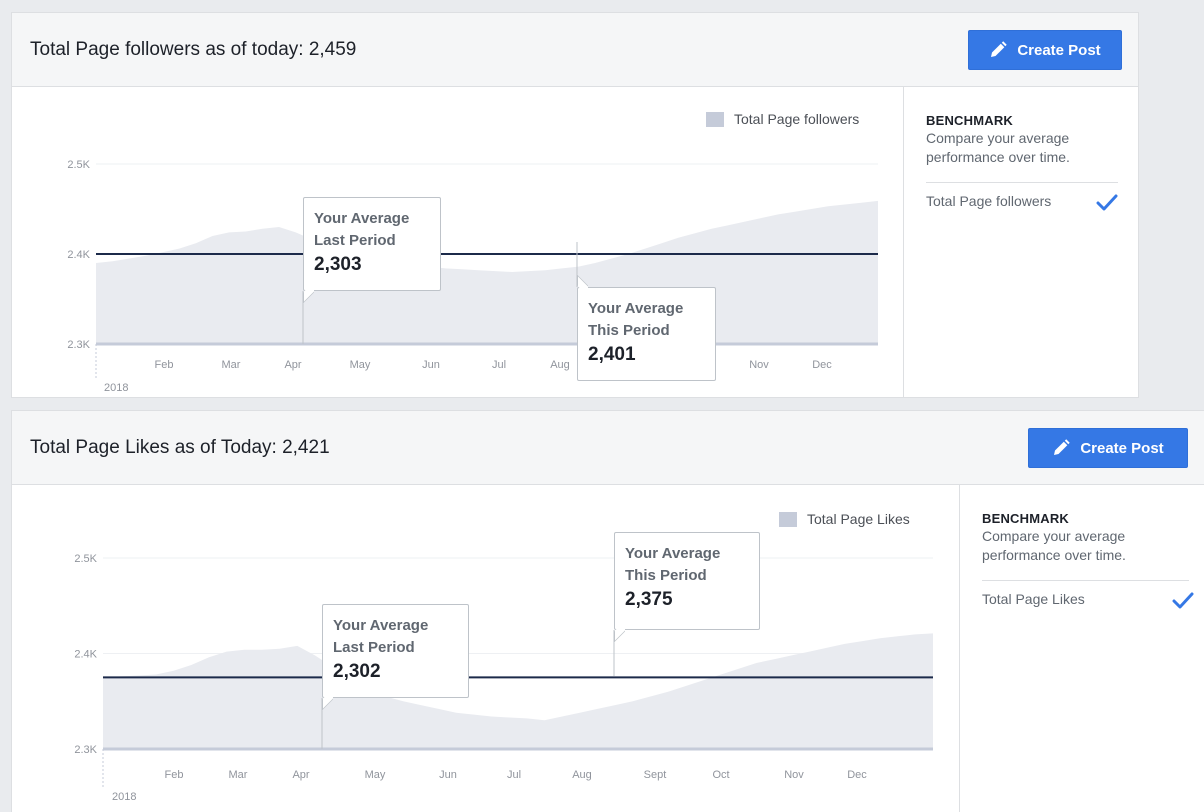  Describe the element at coordinates (720, 775) in the screenshot. I see `x-tick-label: Oct` at that location.